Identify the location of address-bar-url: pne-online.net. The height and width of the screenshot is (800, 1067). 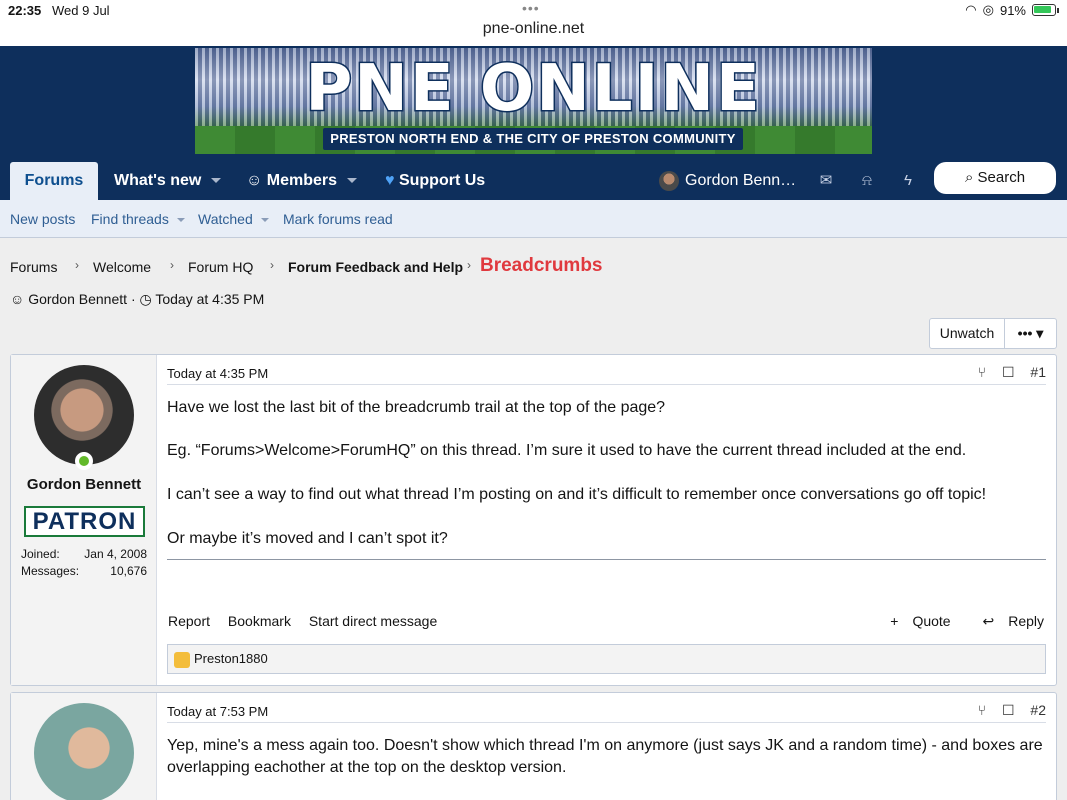
(533, 29).